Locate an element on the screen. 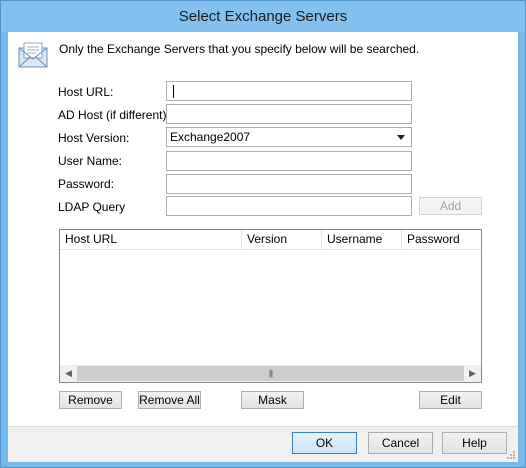 The image size is (526, 468). scrollbar-thumb: ||| is located at coordinates (270, 373).